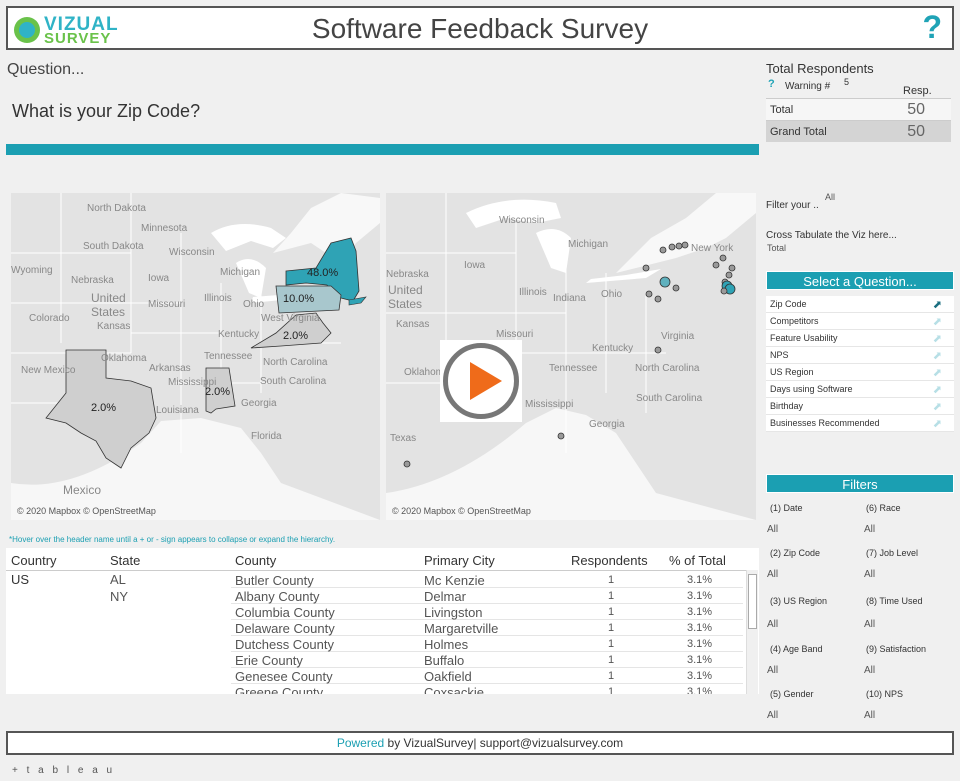  I want to click on play-button, so click(481, 381).